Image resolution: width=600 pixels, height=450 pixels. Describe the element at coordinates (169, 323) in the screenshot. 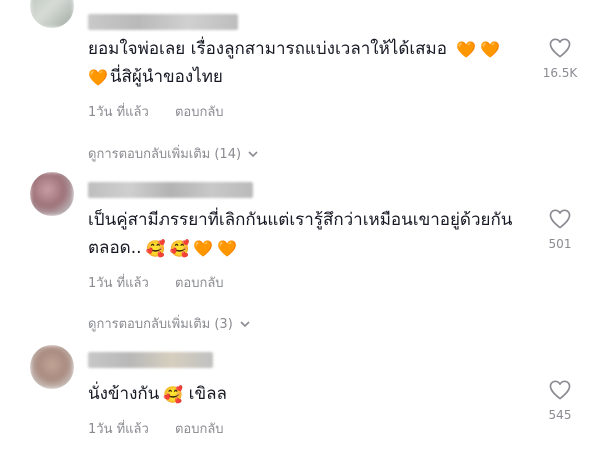

I see `view-more-replies-button: ดูการตอบกลับเพิ่มเติม (3)` at that location.